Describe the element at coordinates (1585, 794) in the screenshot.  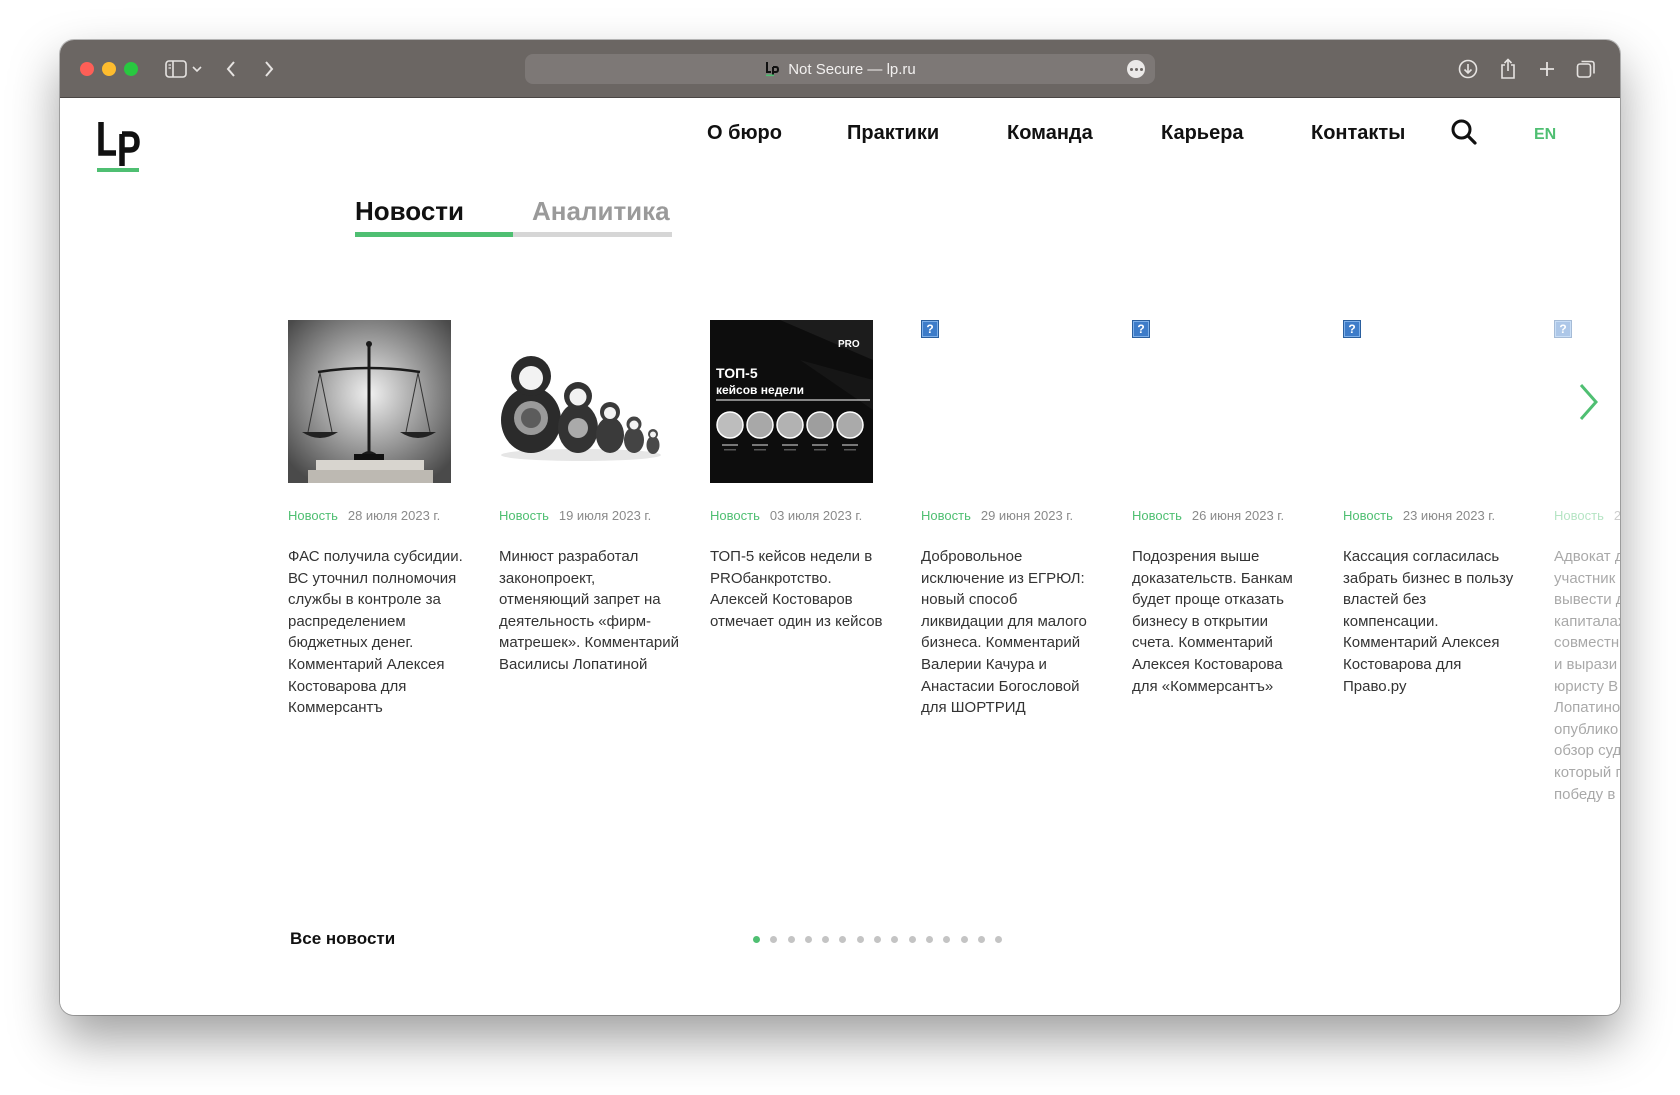
I see `card-title-line: победу в` at that location.